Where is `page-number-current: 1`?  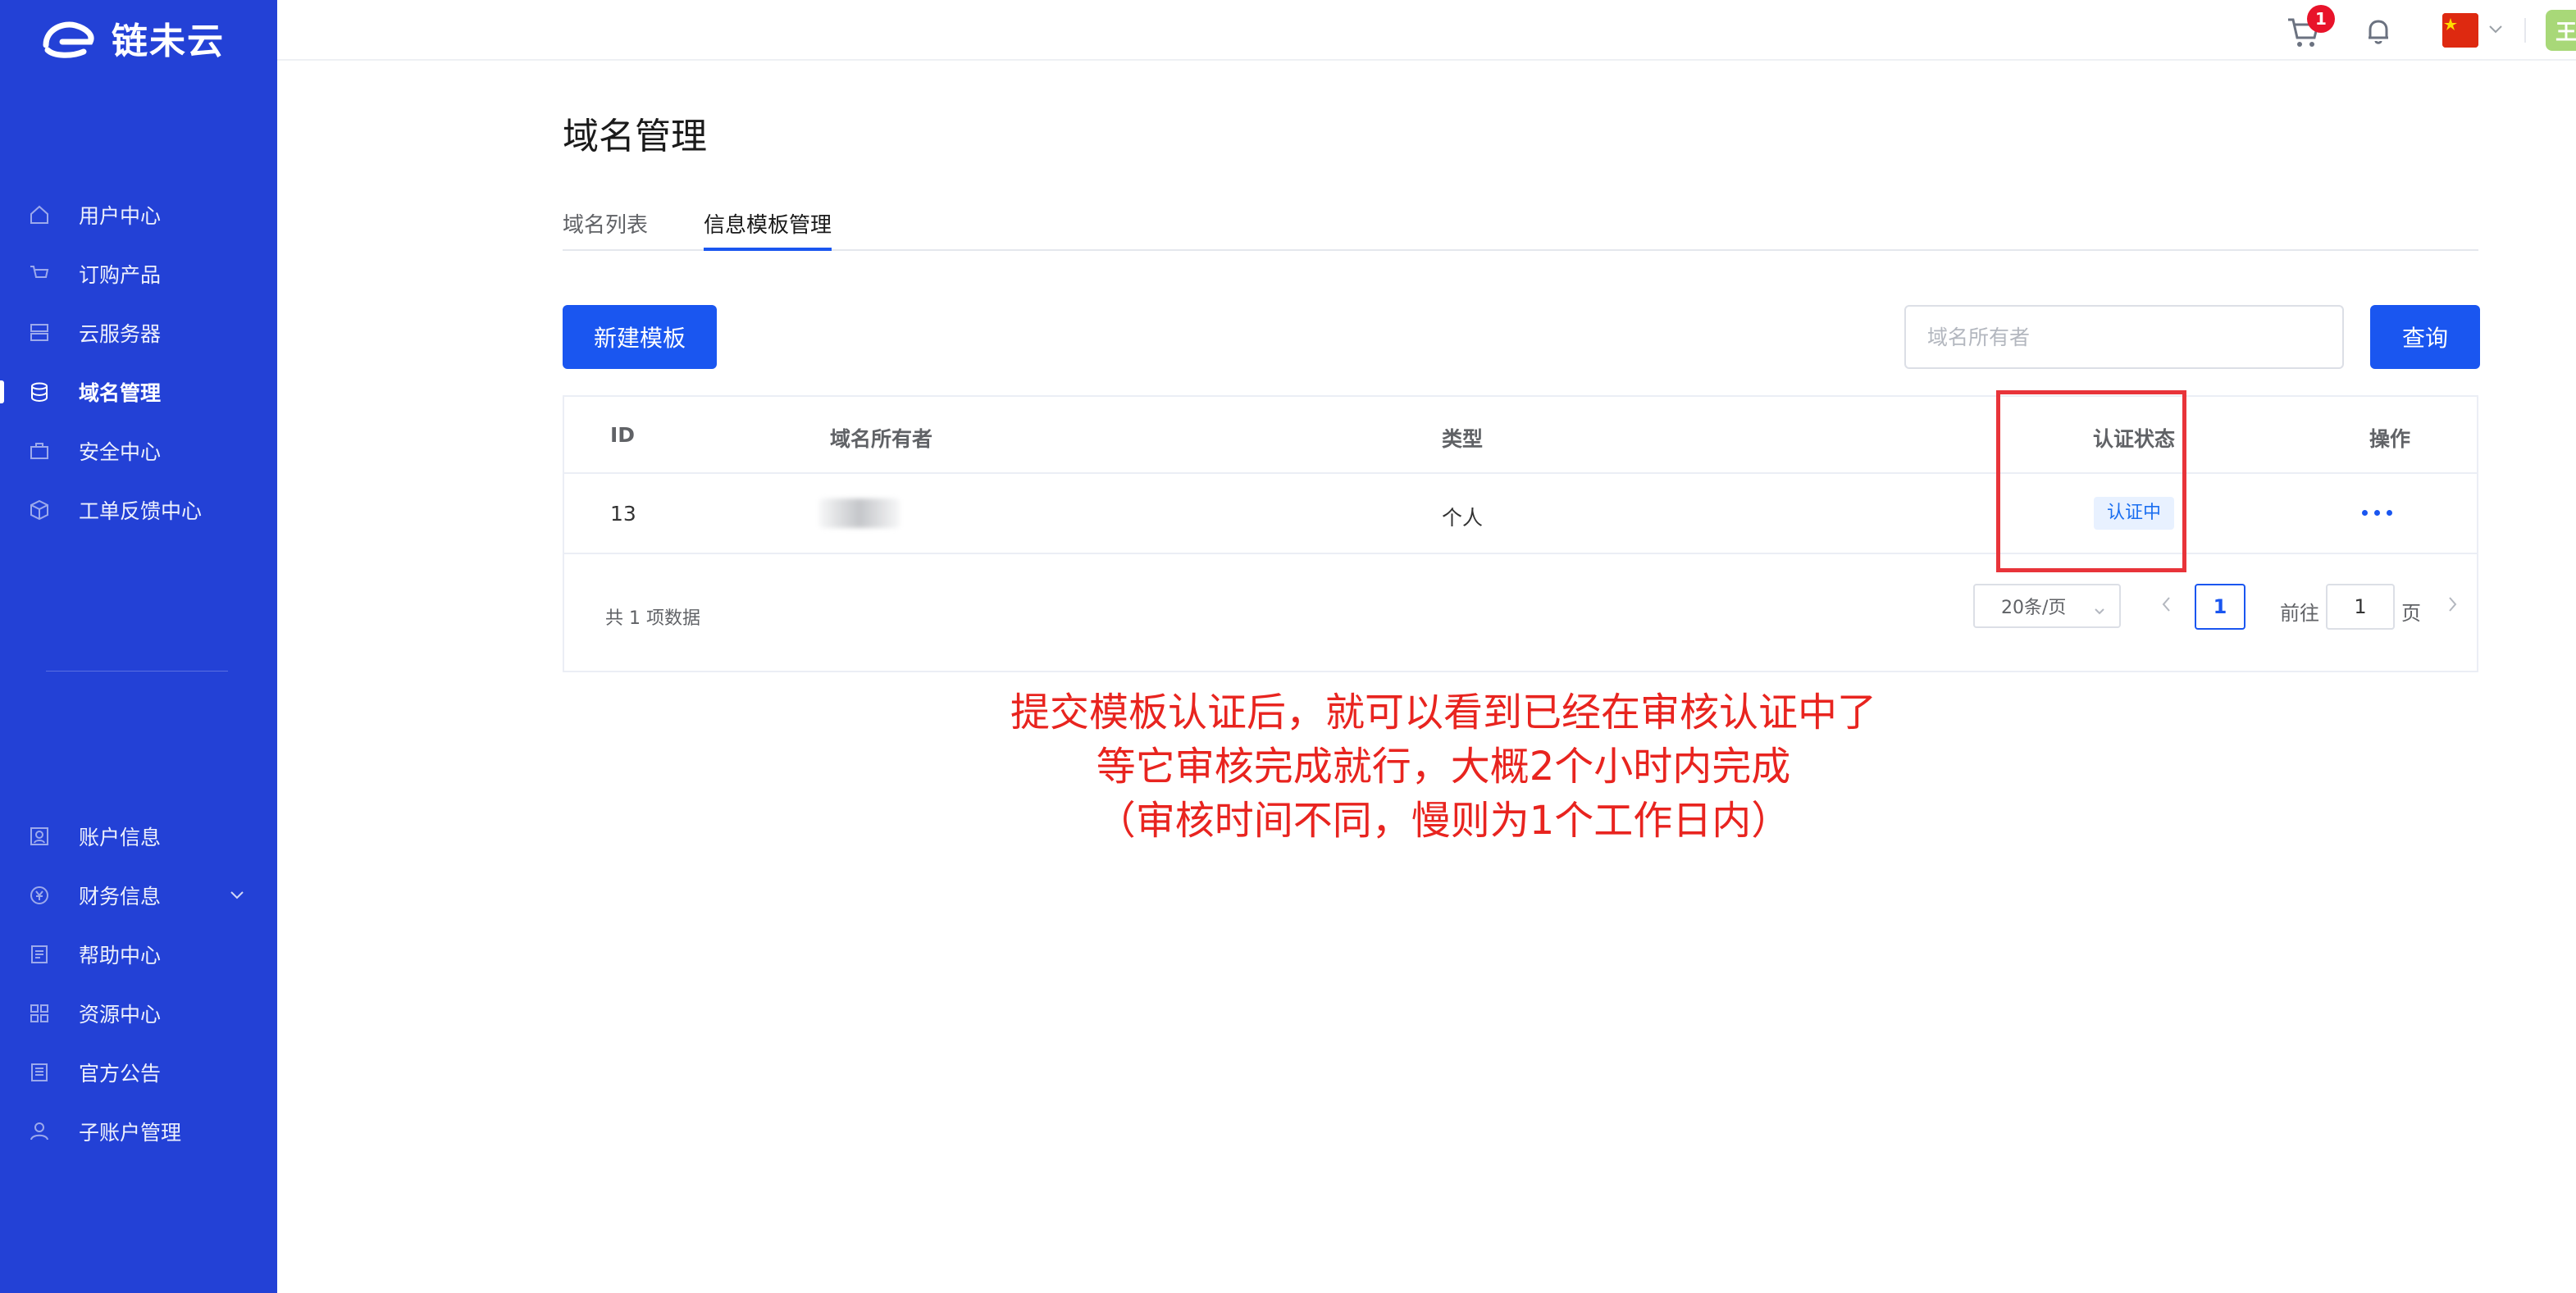 page-number-current: 1 is located at coordinates (2220, 607).